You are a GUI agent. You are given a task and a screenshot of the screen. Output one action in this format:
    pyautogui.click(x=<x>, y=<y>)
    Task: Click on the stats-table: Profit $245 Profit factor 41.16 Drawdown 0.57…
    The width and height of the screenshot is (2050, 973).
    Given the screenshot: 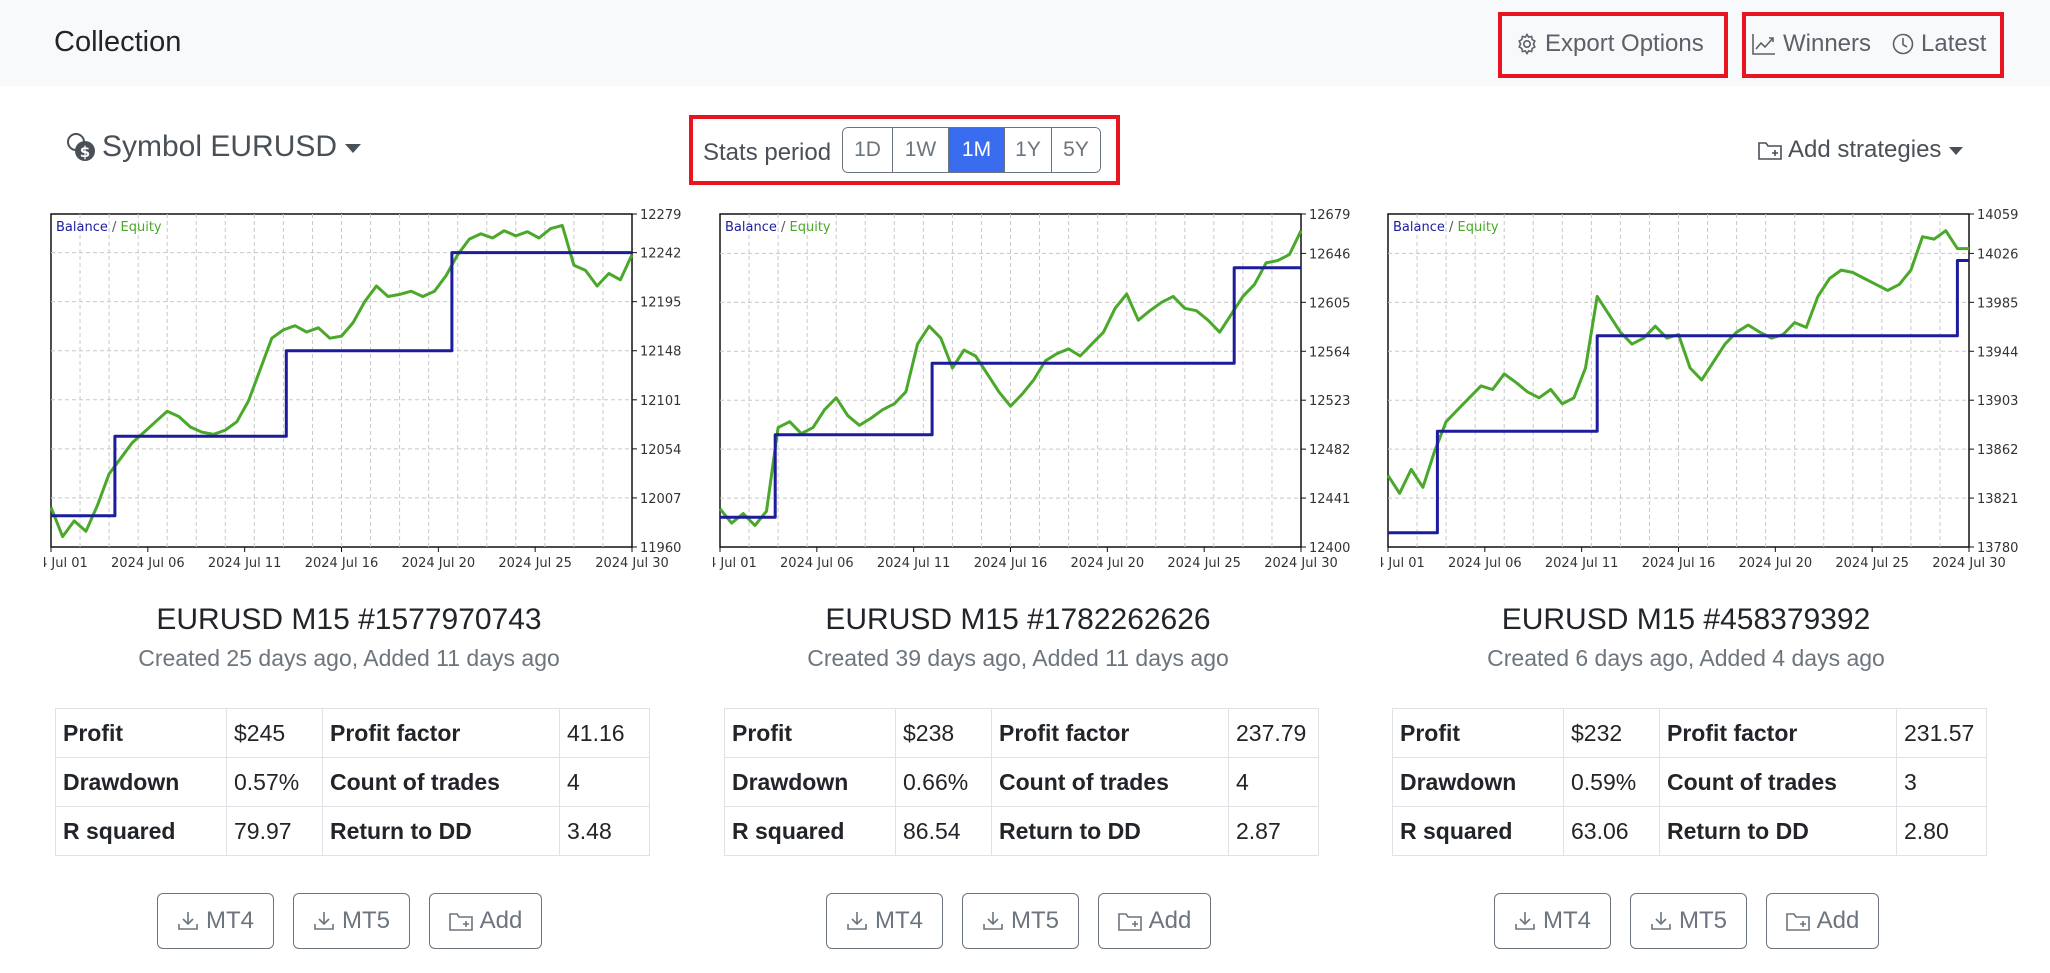 What is the action you would take?
    pyautogui.click(x=352, y=782)
    